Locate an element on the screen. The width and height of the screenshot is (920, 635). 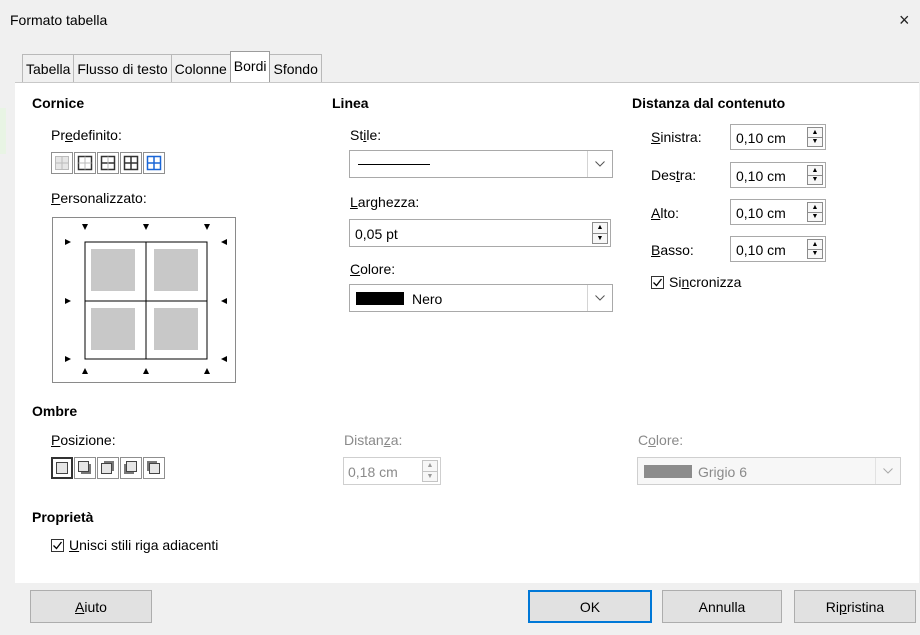
linea-header: Linea is located at coordinates (350, 103).